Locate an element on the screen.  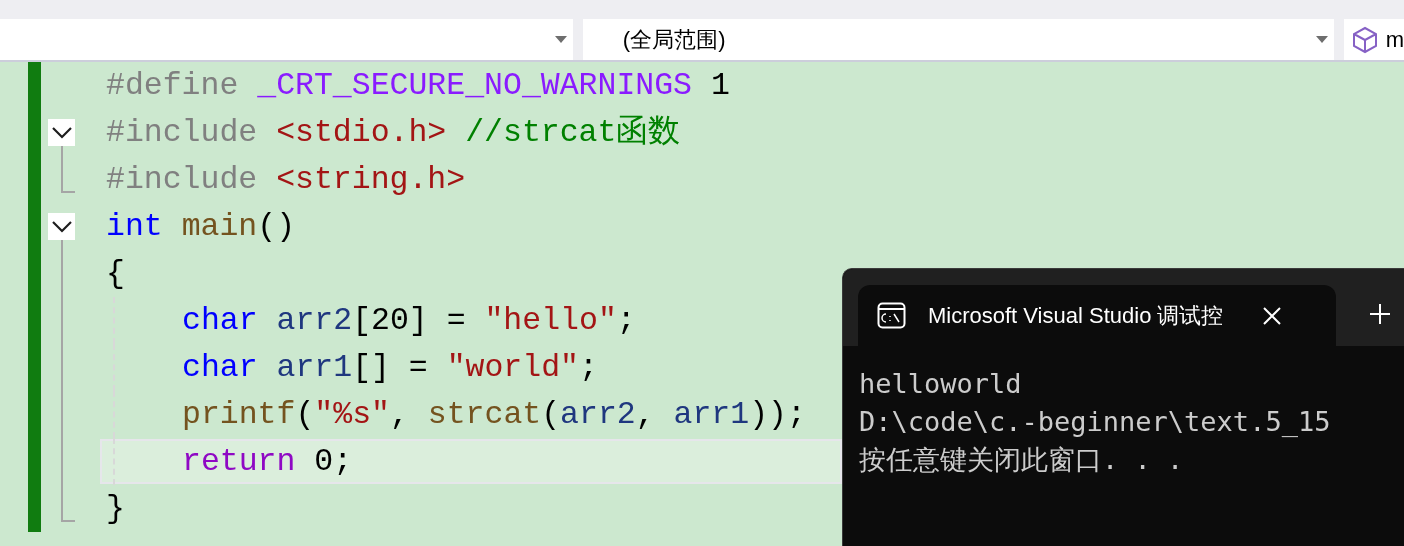
code-line: { is located at coordinates (115, 273).